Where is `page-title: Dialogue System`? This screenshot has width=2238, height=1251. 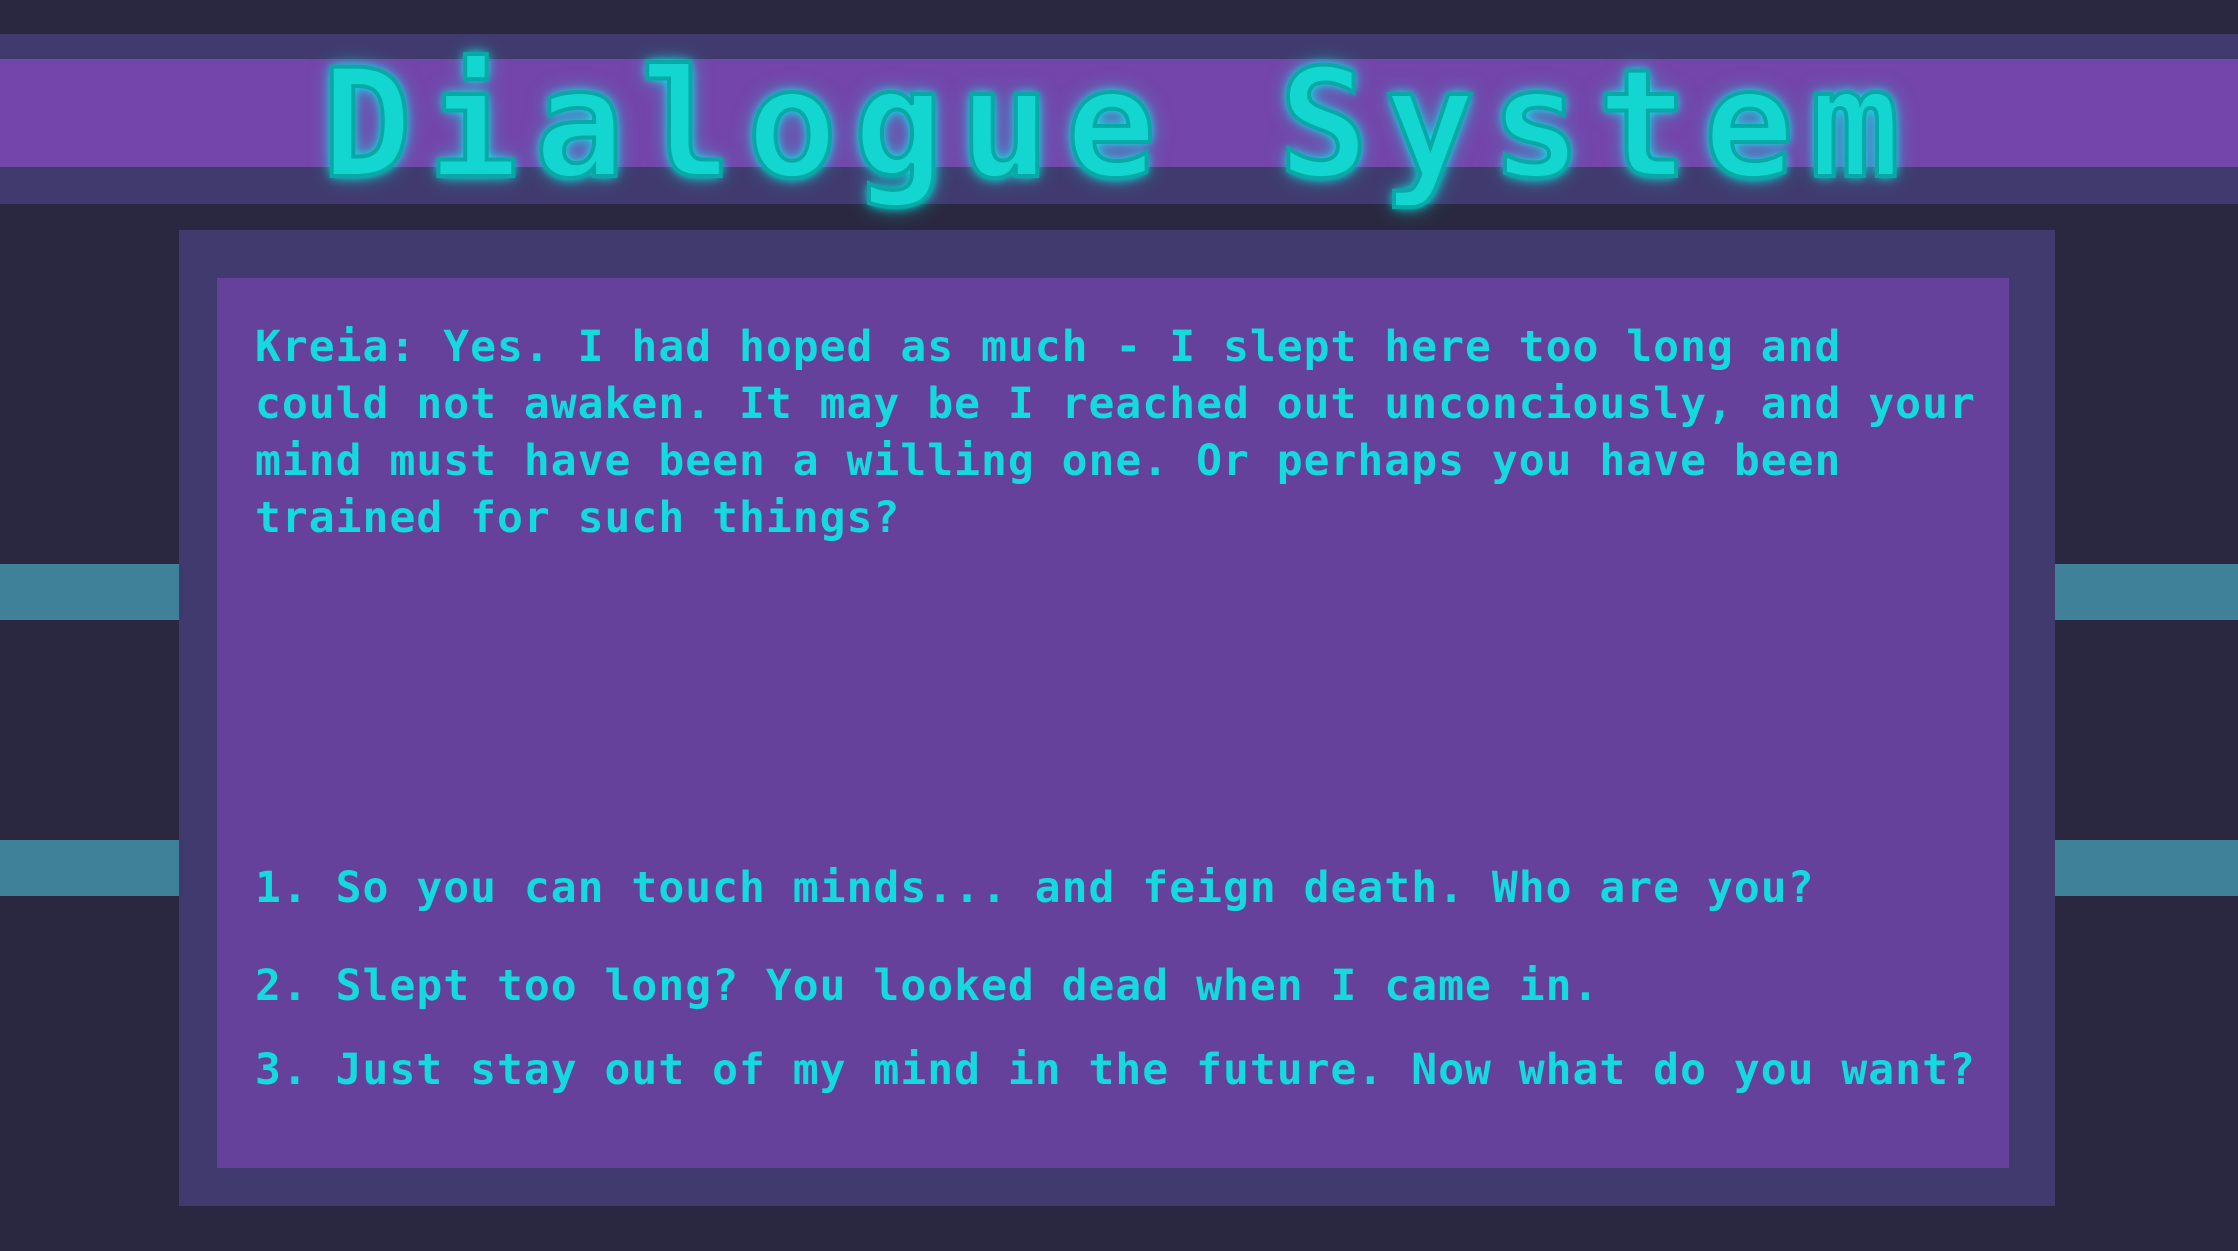 page-title: Dialogue System is located at coordinates (1118, 125).